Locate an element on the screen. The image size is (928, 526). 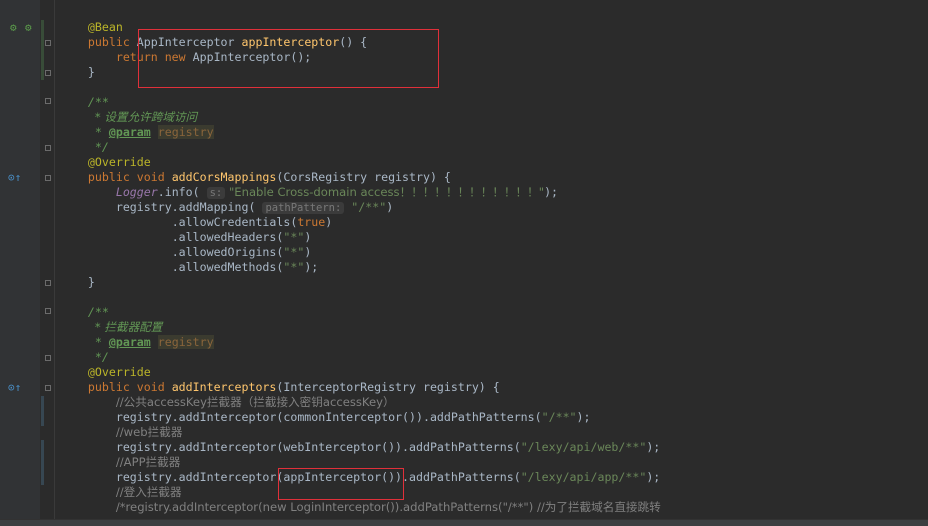
code-line: * 设置允许跨域访问 is located at coordinates (128, 117).